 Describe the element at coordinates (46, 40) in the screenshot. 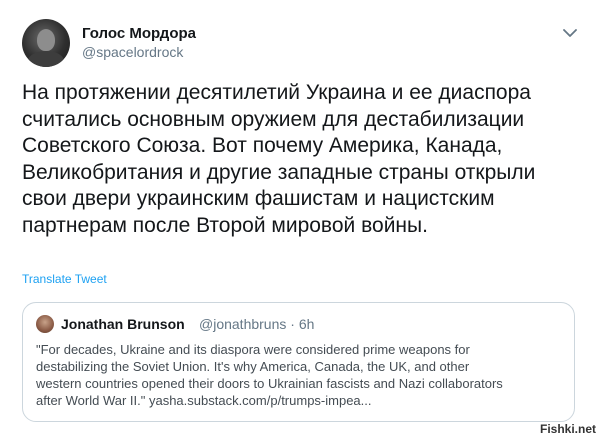

I see `avatar-face` at that location.